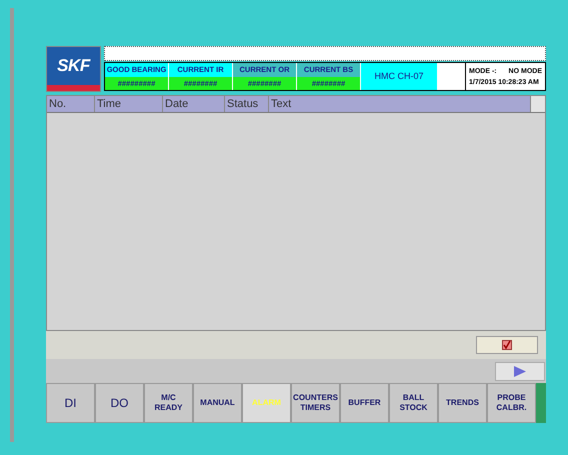  I want to click on tab: M/C READY, so click(168, 403).